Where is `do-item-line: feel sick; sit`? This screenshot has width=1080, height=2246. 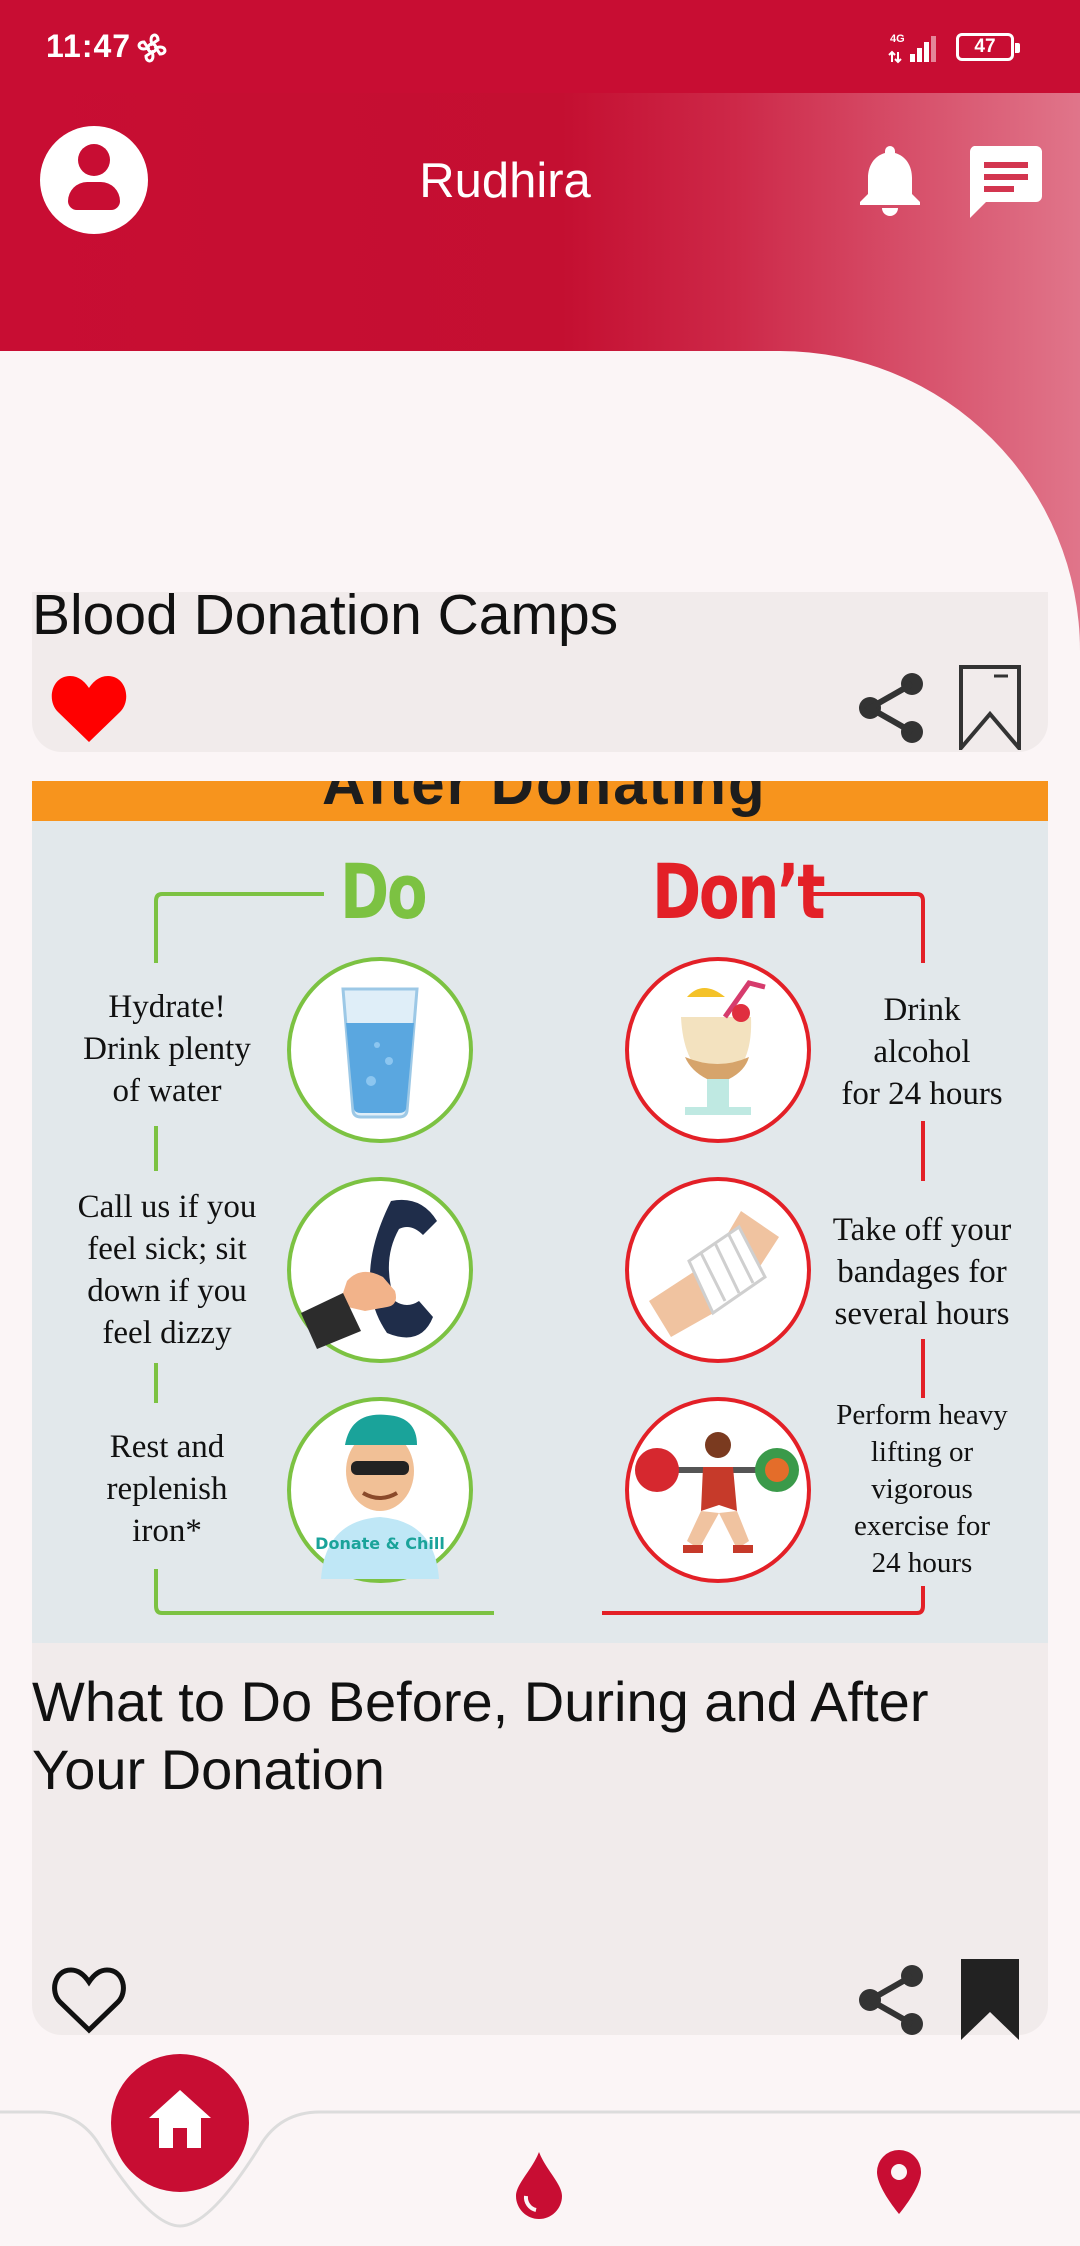
do-item-line: feel sick; sit is located at coordinates (167, 1249).